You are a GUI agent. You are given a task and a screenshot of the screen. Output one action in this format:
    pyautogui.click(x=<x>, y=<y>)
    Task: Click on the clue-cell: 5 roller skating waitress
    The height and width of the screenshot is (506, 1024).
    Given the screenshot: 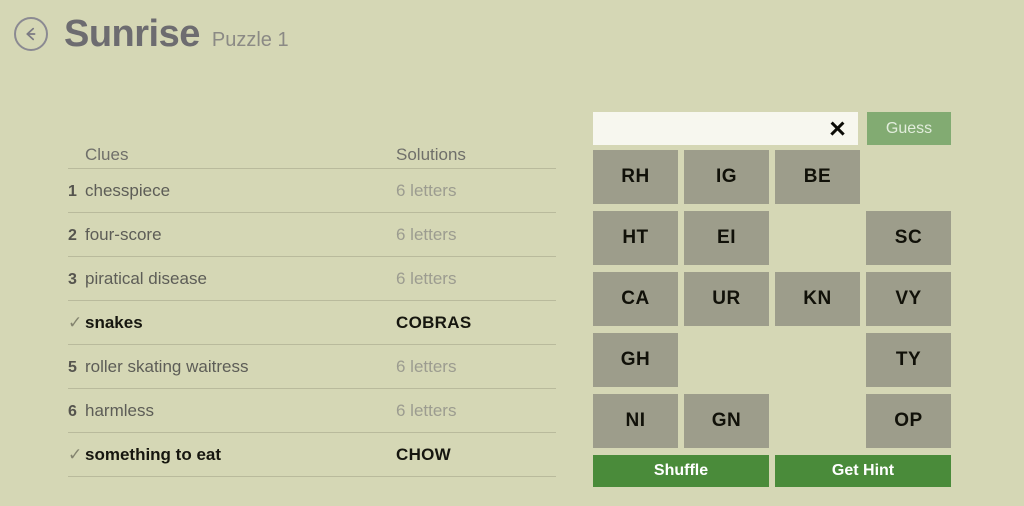 What is the action you would take?
    pyautogui.click(x=232, y=367)
    